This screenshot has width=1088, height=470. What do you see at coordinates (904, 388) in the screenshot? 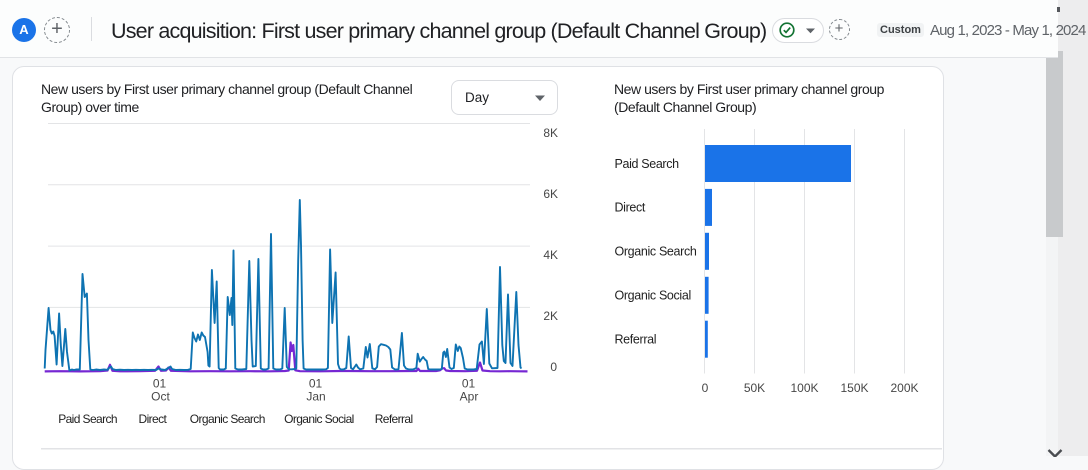
I see `svg-text: 200K` at bounding box center [904, 388].